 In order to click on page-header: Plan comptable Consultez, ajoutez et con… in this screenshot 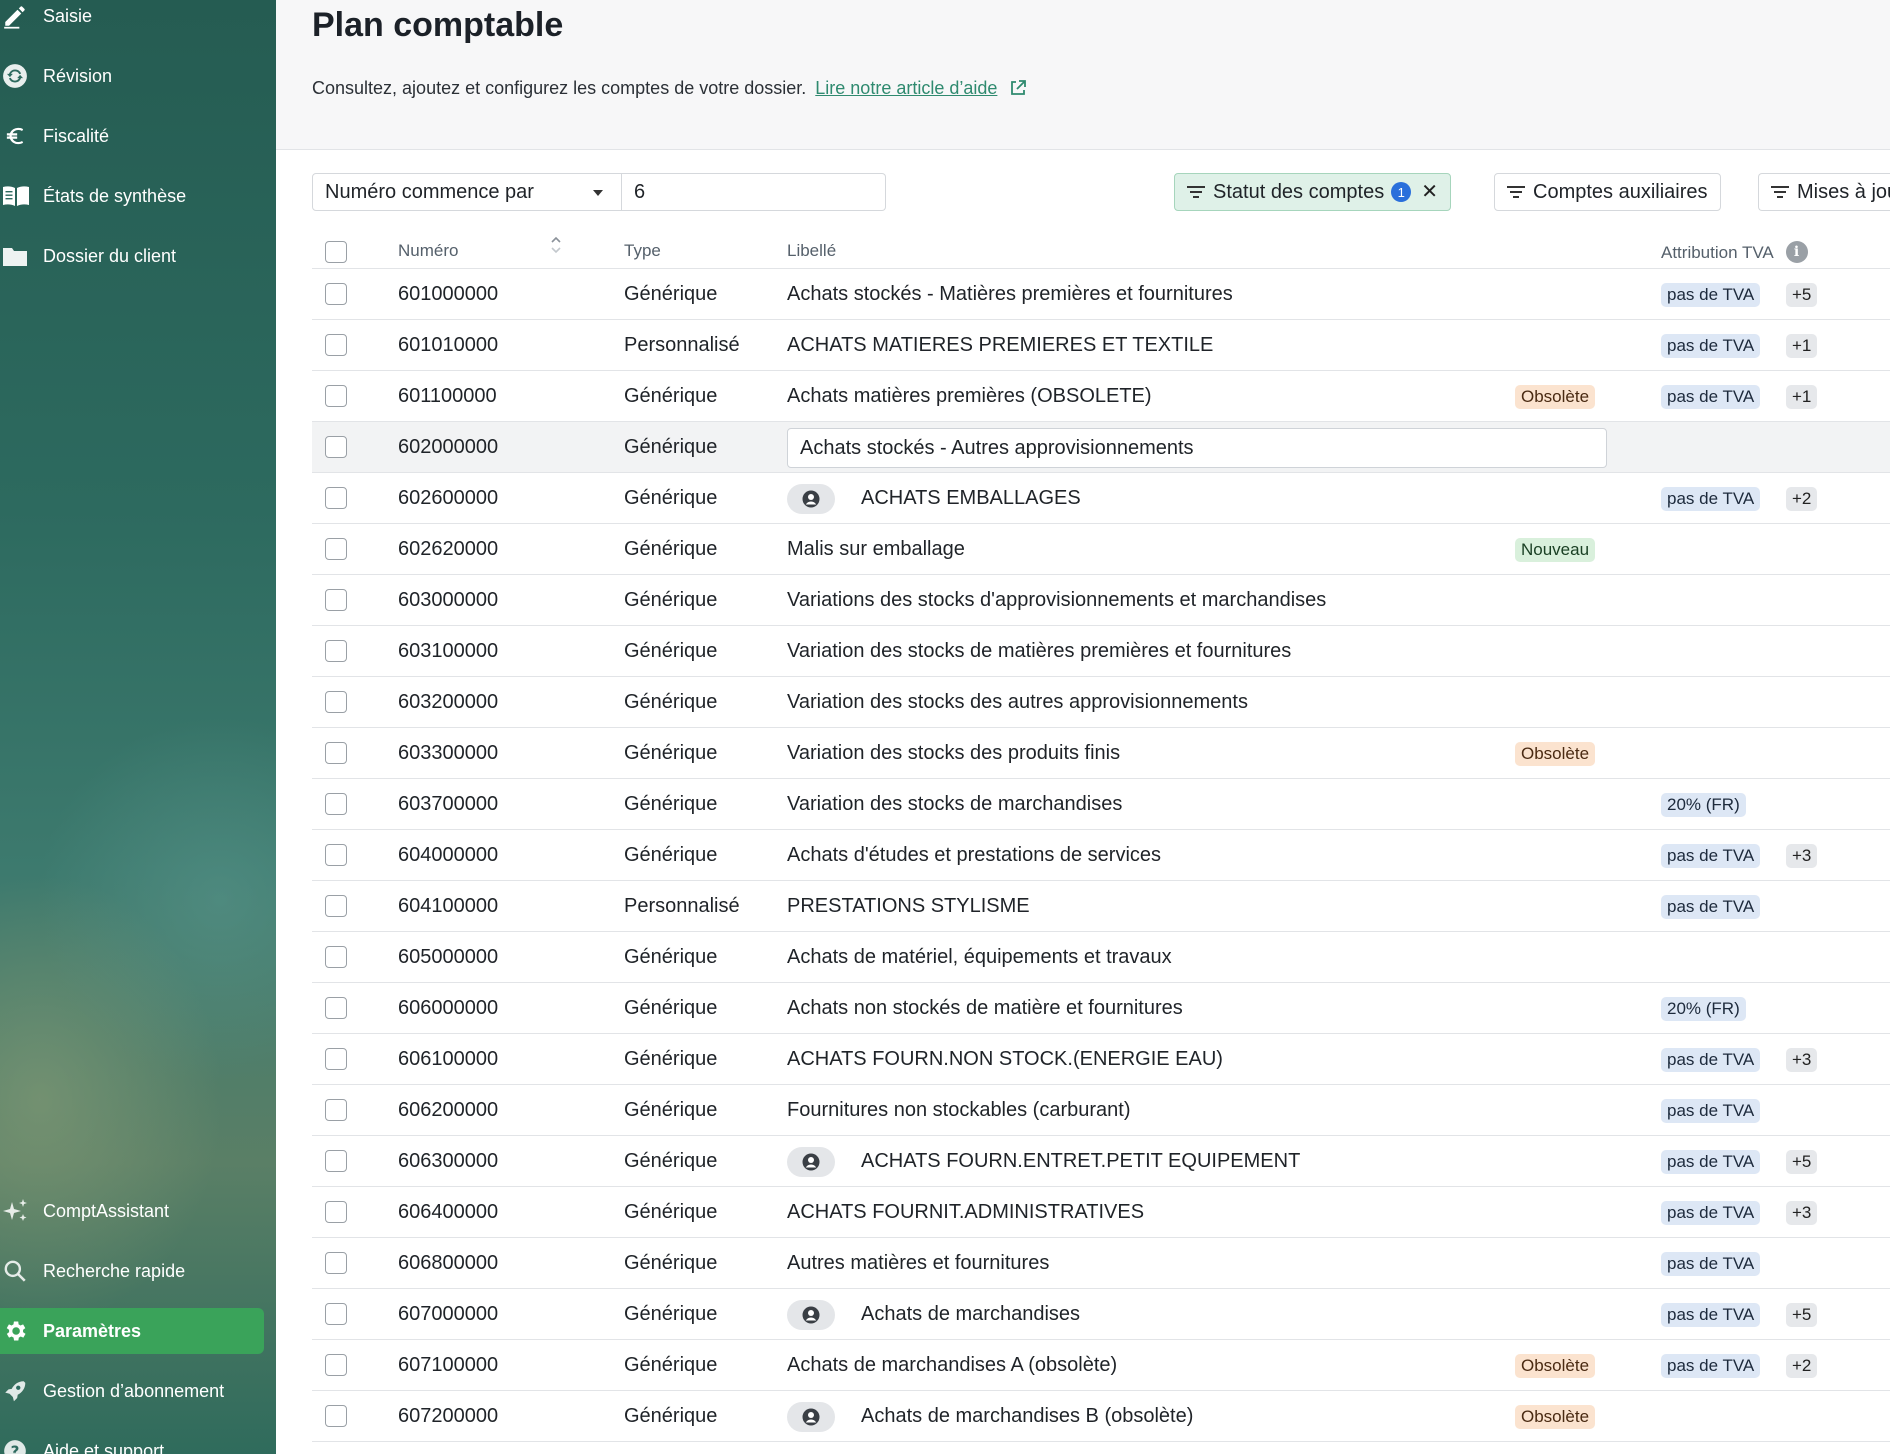, I will do `click(1083, 75)`.